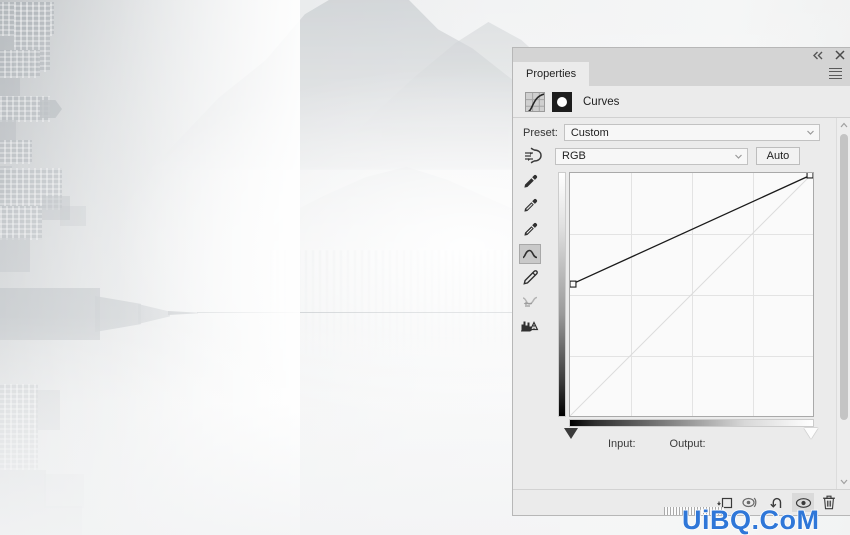 Image resolution: width=850 pixels, height=535 pixels. Describe the element at coordinates (601, 101) in the screenshot. I see `adjustment-title: Curves` at that location.